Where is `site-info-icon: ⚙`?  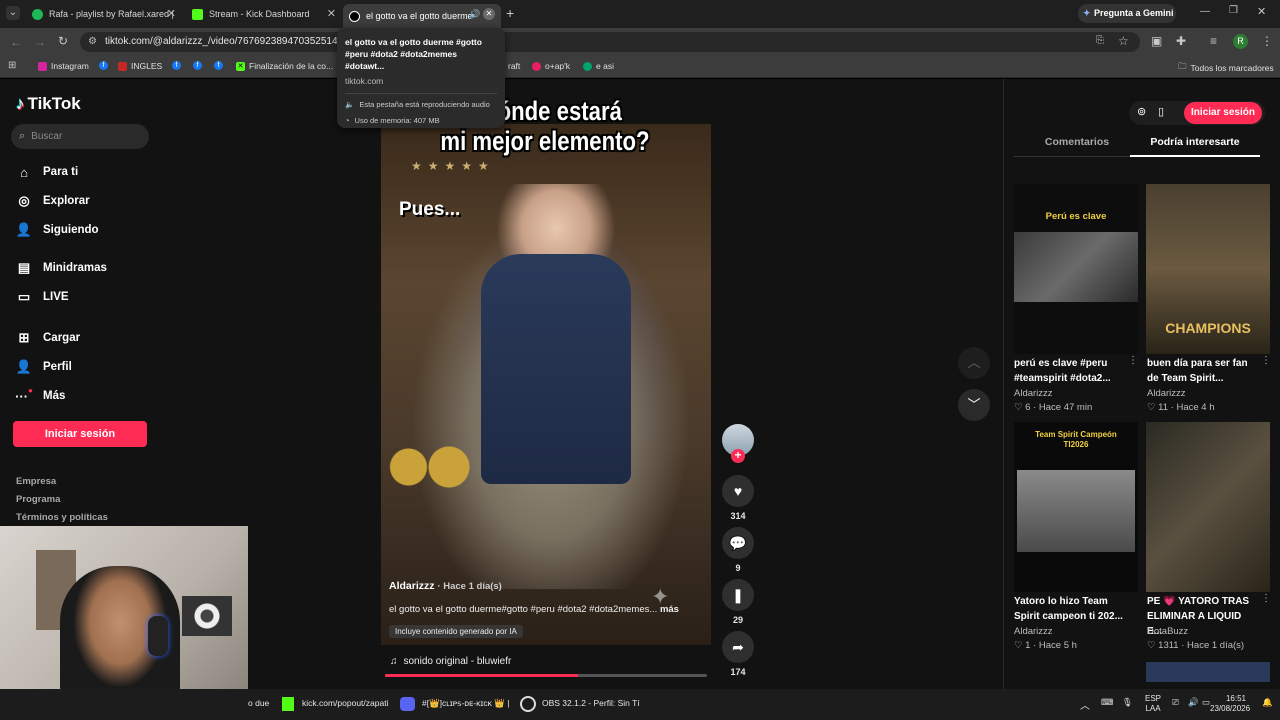 site-info-icon: ⚙ is located at coordinates (92, 42).